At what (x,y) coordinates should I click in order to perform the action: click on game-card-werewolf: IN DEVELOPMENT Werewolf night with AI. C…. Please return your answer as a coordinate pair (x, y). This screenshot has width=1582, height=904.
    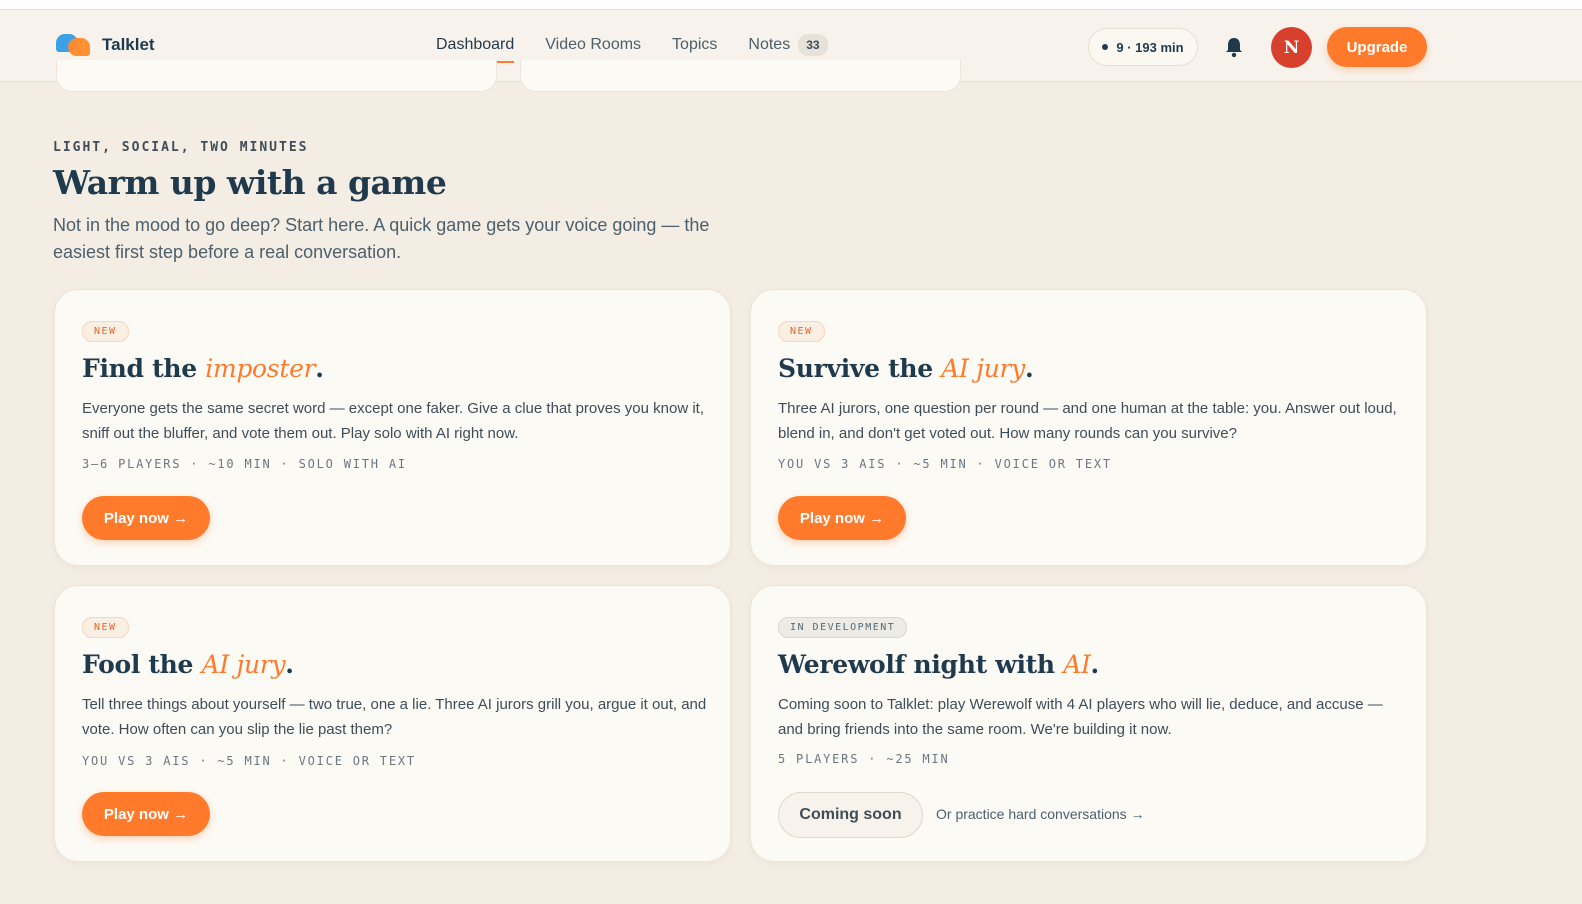
    Looking at the image, I should click on (1088, 723).